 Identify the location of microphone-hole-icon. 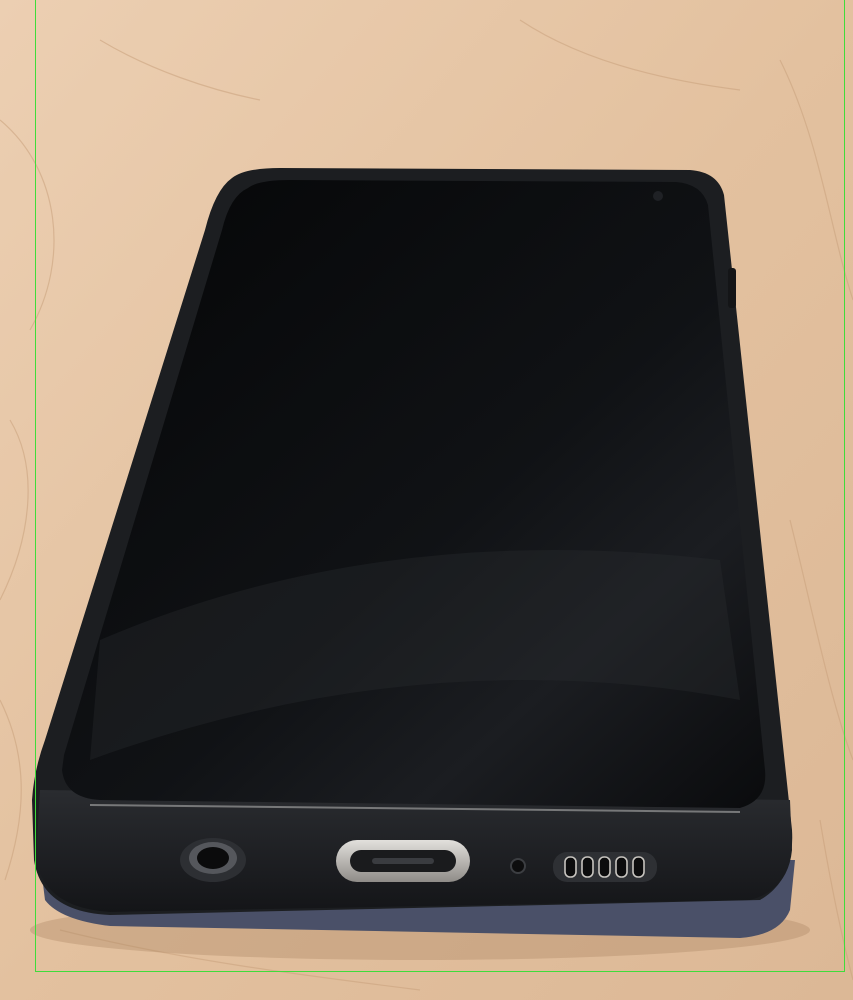
(518, 866).